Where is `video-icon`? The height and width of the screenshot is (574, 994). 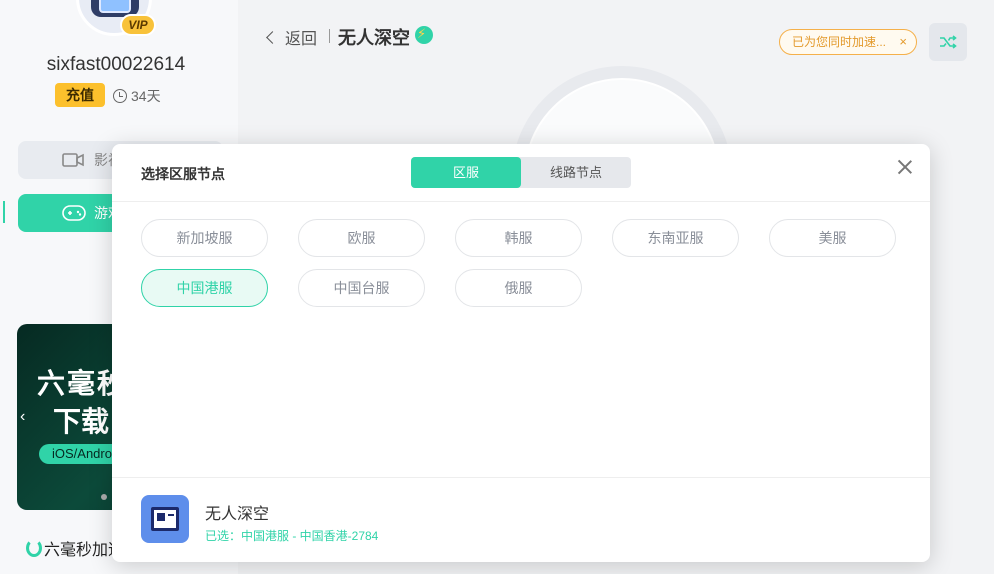 video-icon is located at coordinates (73, 160).